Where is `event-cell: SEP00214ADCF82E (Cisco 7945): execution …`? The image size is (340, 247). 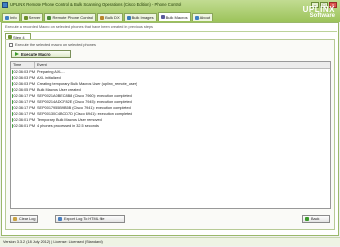 event-cell: SEP00214ADCF82E (Cisco 7945): execution … is located at coordinates (83, 102).